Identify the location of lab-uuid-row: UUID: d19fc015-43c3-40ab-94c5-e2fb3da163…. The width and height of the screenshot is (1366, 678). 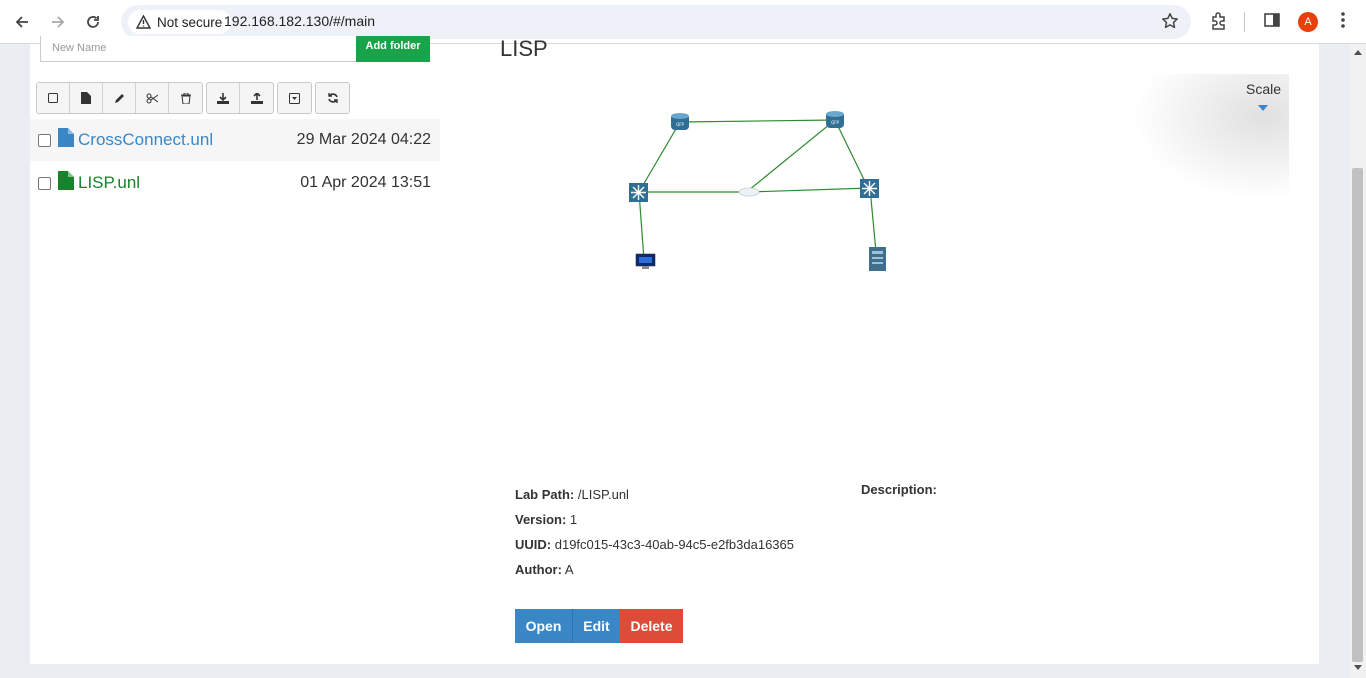
(654, 544).